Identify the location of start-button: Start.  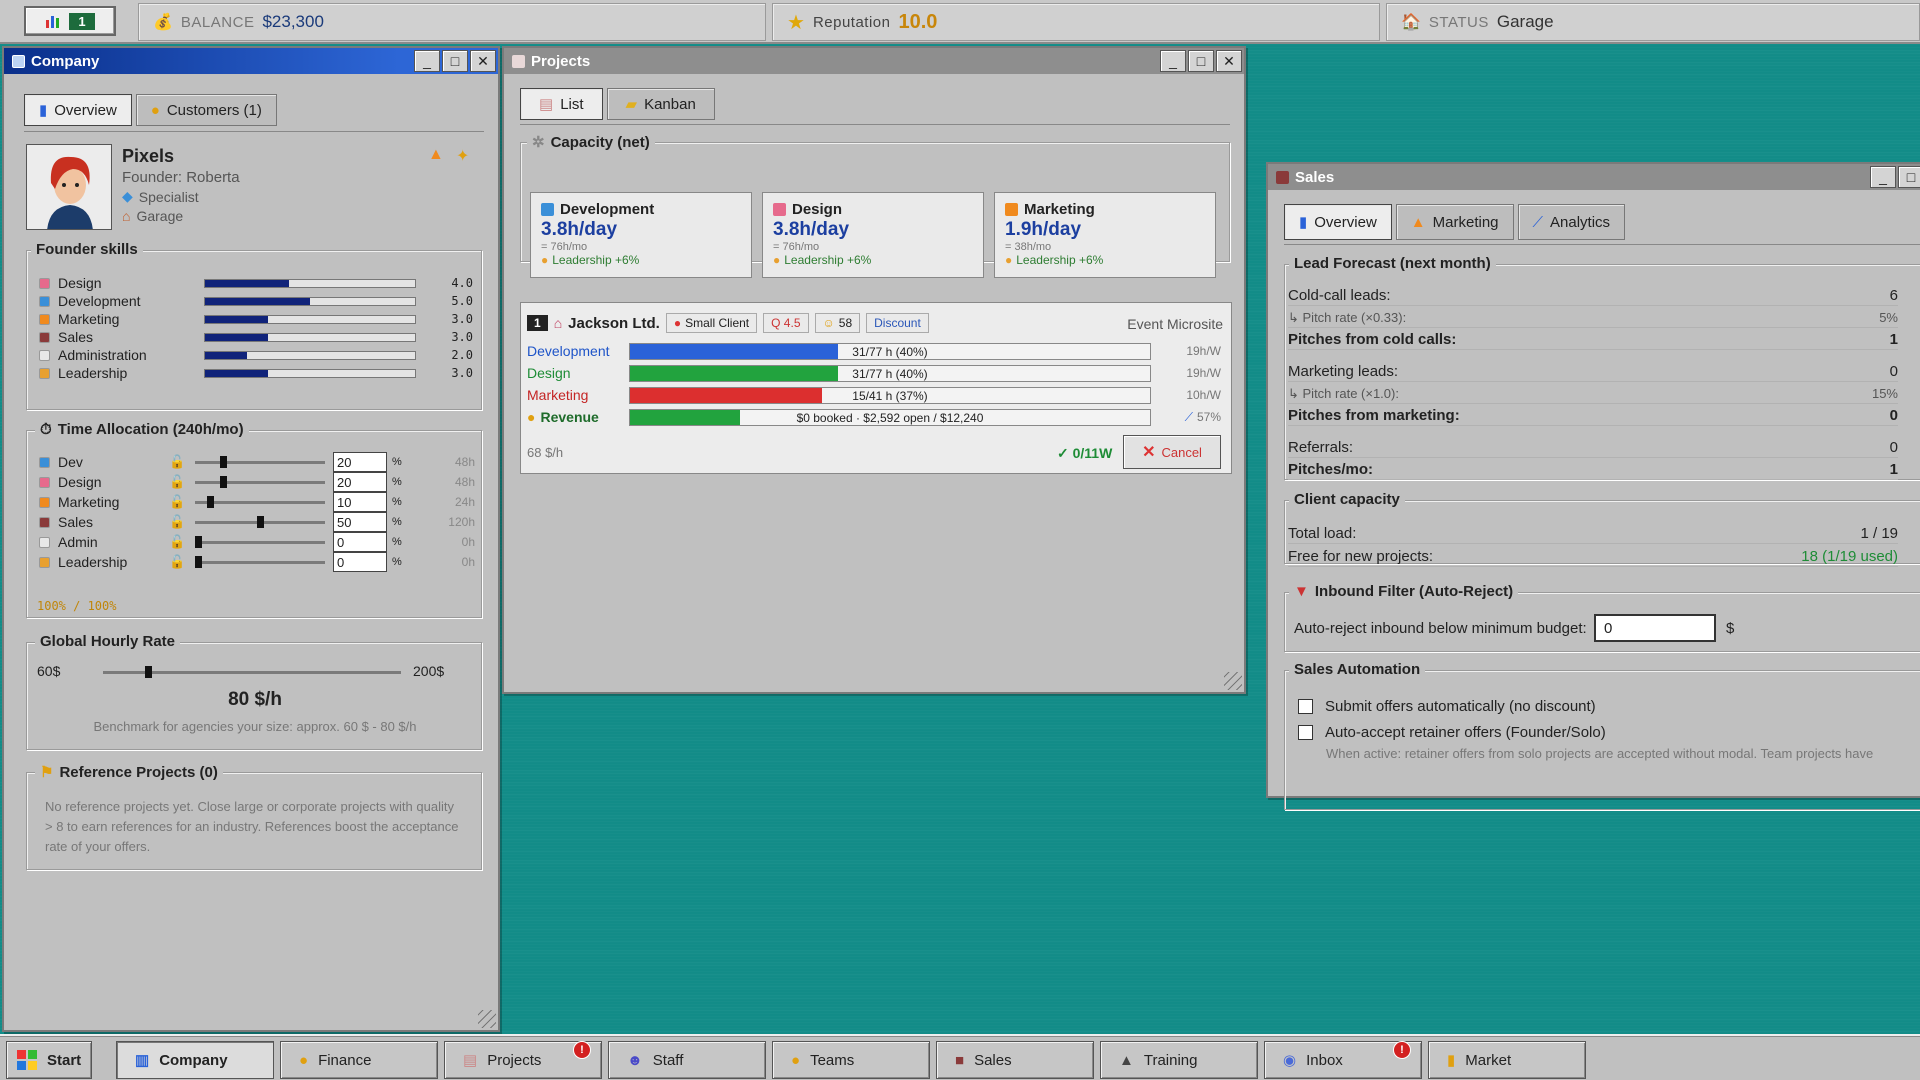
(49, 1060).